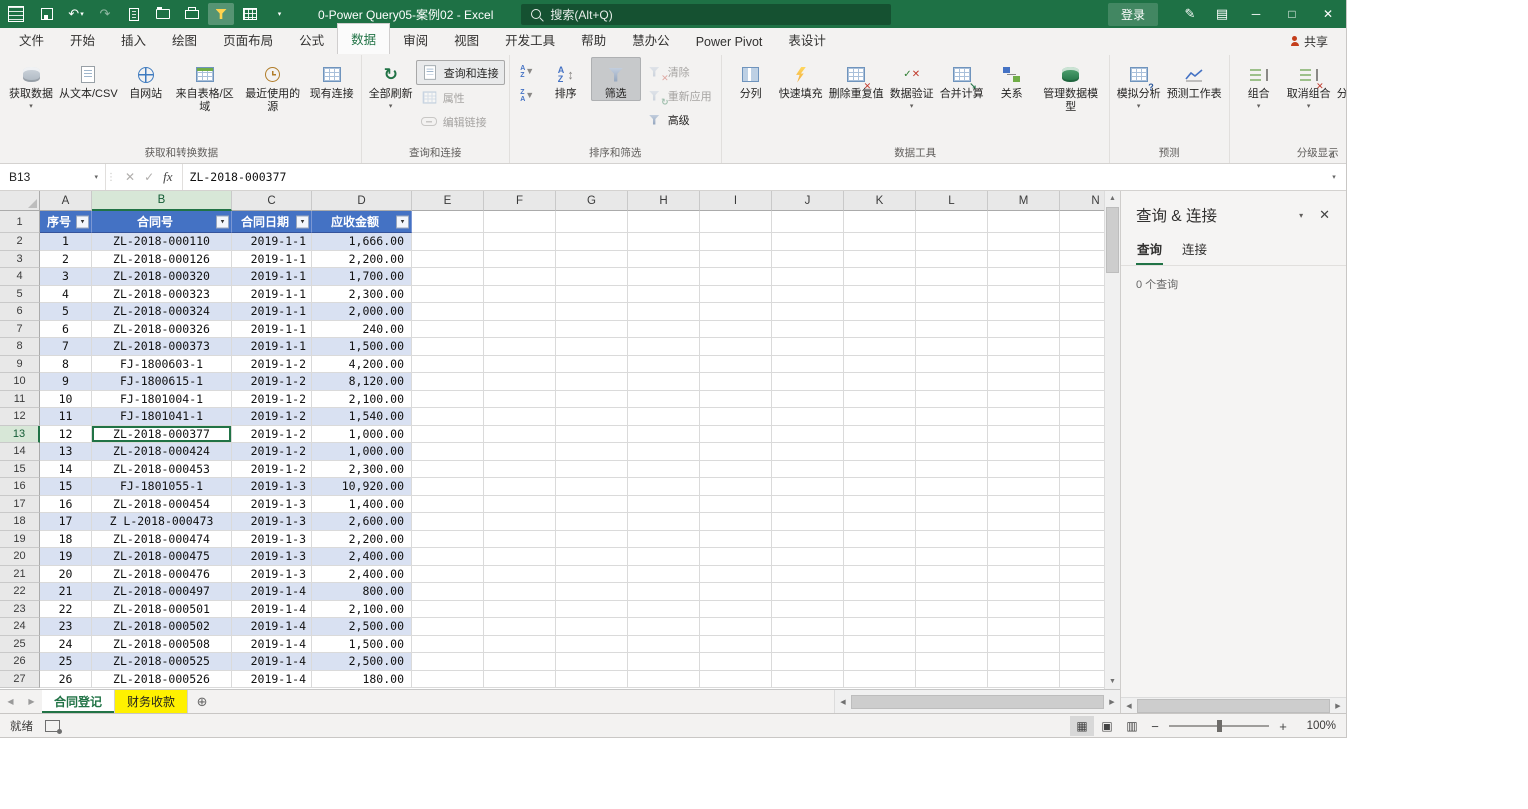  What do you see at coordinates (448, 469) in the screenshot?
I see `cell-E15` at bounding box center [448, 469].